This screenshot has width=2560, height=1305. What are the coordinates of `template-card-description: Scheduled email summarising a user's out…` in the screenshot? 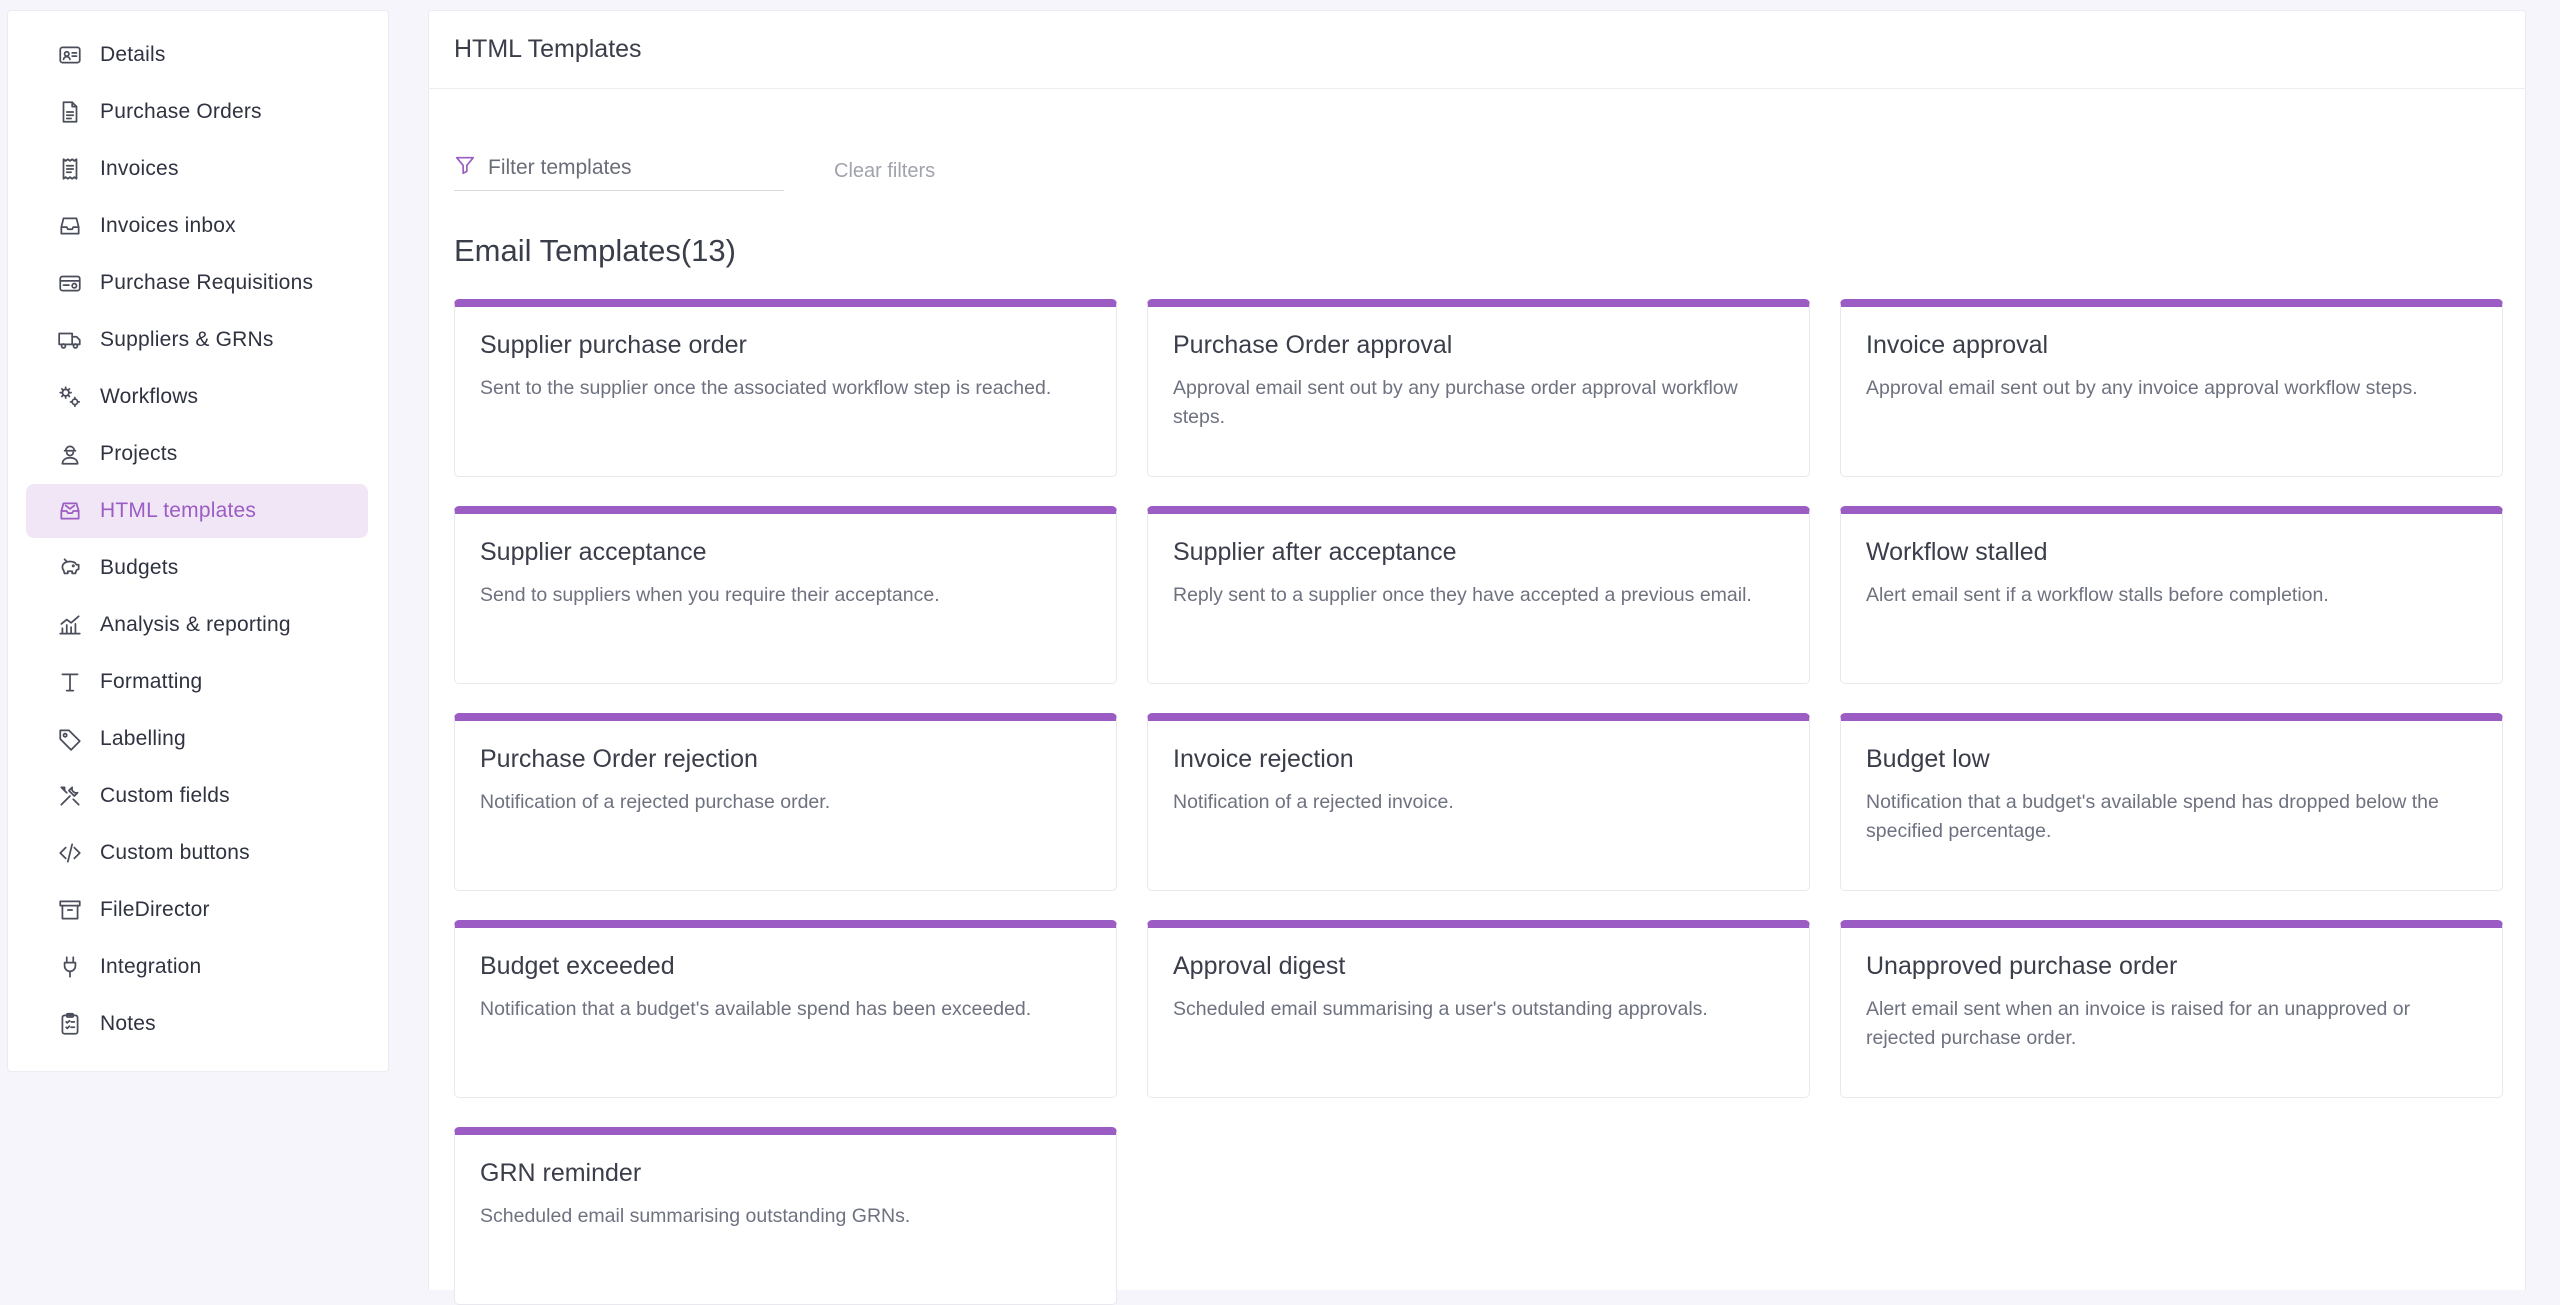 It's located at (1440, 1009).